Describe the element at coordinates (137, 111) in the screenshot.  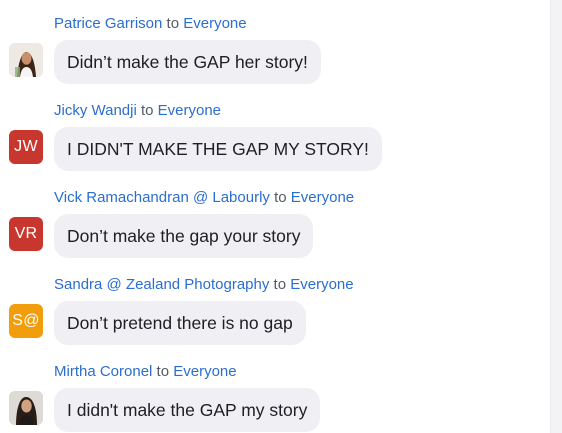
I see `message-header: Jicky Wandji to Everyone` at that location.